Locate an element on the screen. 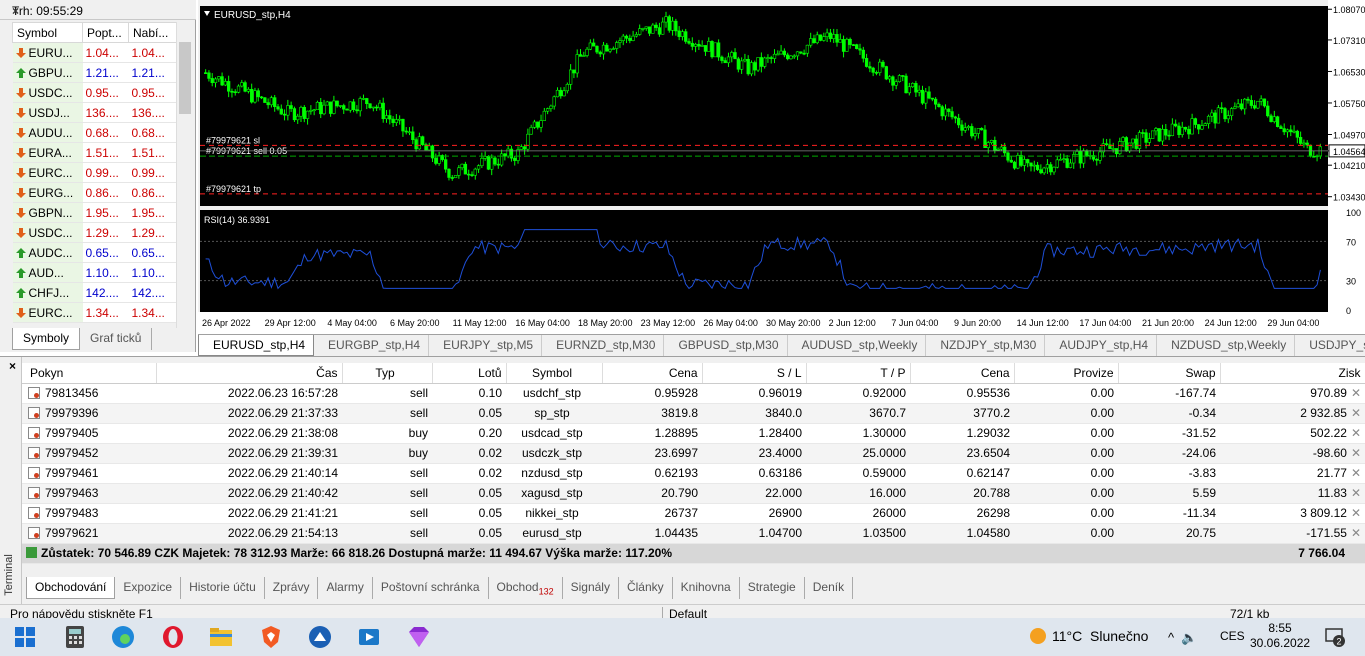 This screenshot has width=1365, height=656. chart-tab: EURUSD_stp,H4 is located at coordinates (256, 345).